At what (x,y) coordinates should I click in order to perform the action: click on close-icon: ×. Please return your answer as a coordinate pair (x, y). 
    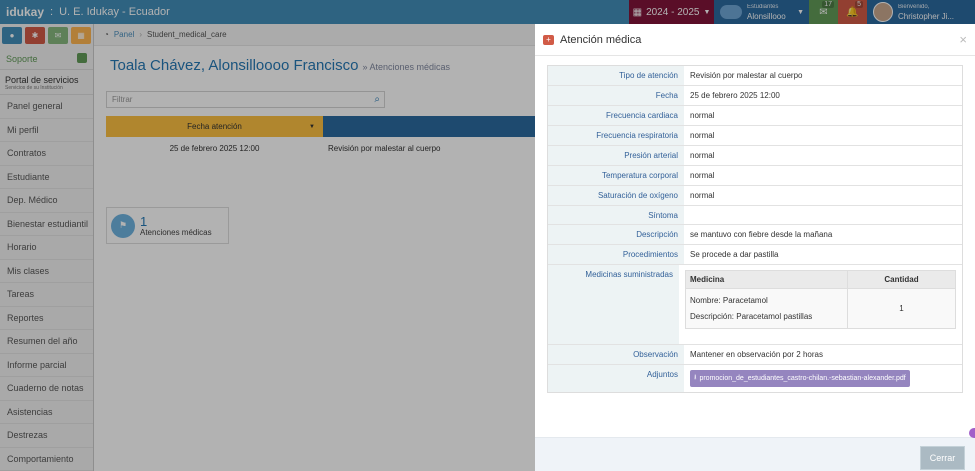
    Looking at the image, I should click on (963, 39).